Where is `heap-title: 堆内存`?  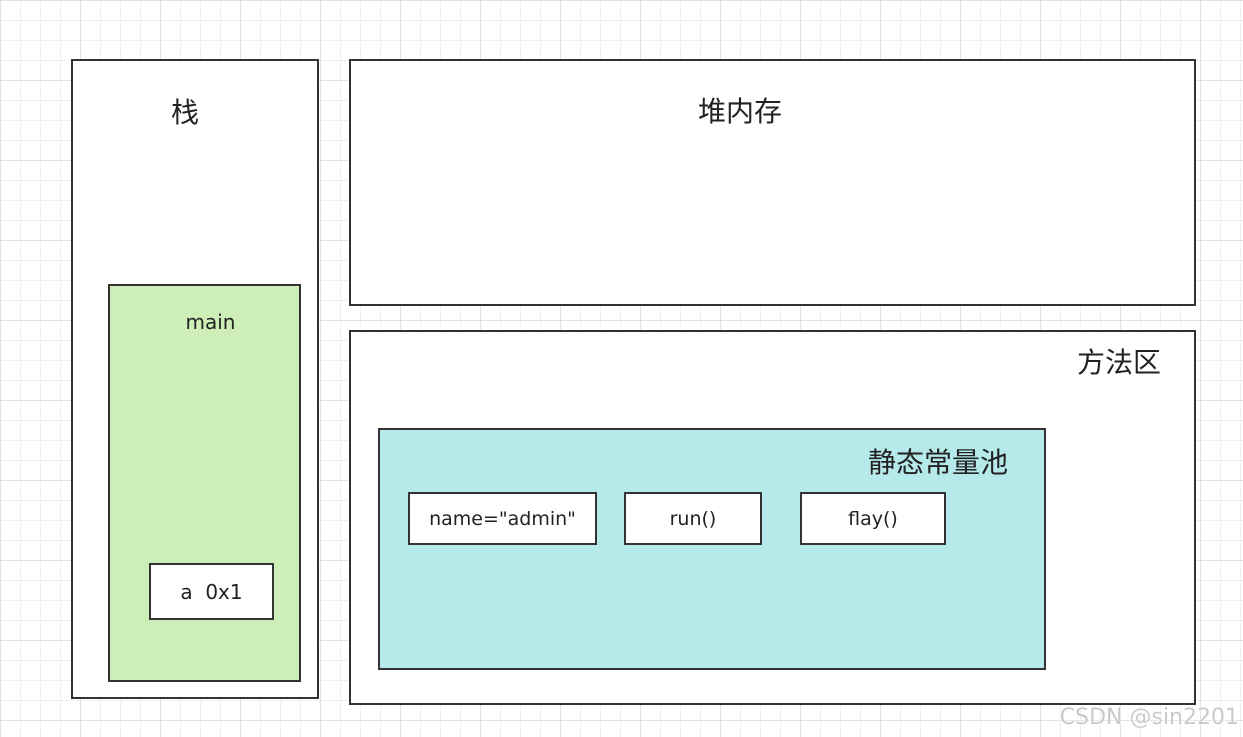
heap-title: 堆内存 is located at coordinates (740, 111).